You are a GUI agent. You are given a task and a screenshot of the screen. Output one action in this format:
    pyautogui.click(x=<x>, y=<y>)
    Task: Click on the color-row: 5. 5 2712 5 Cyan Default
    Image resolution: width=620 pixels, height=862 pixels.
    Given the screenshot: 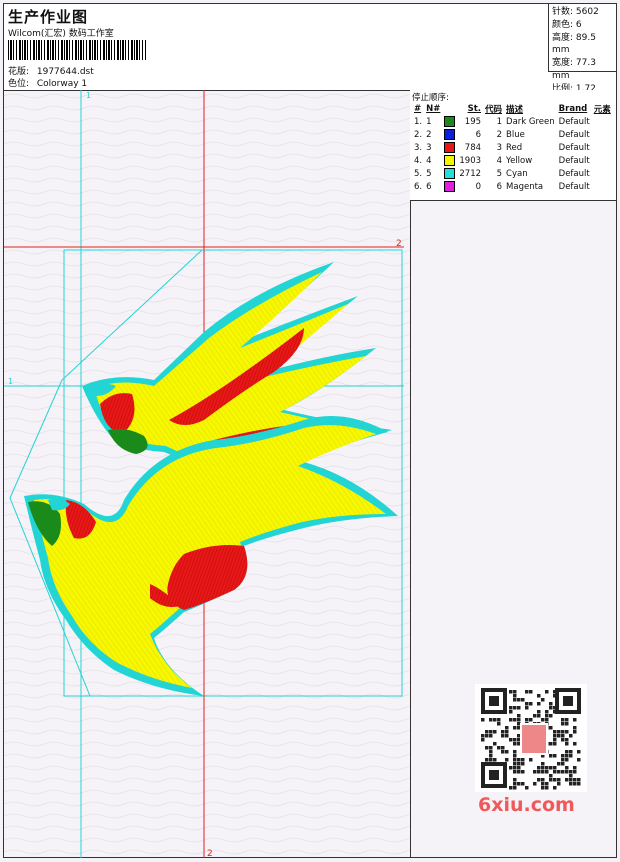 What is the action you would take?
    pyautogui.click(x=512, y=173)
    